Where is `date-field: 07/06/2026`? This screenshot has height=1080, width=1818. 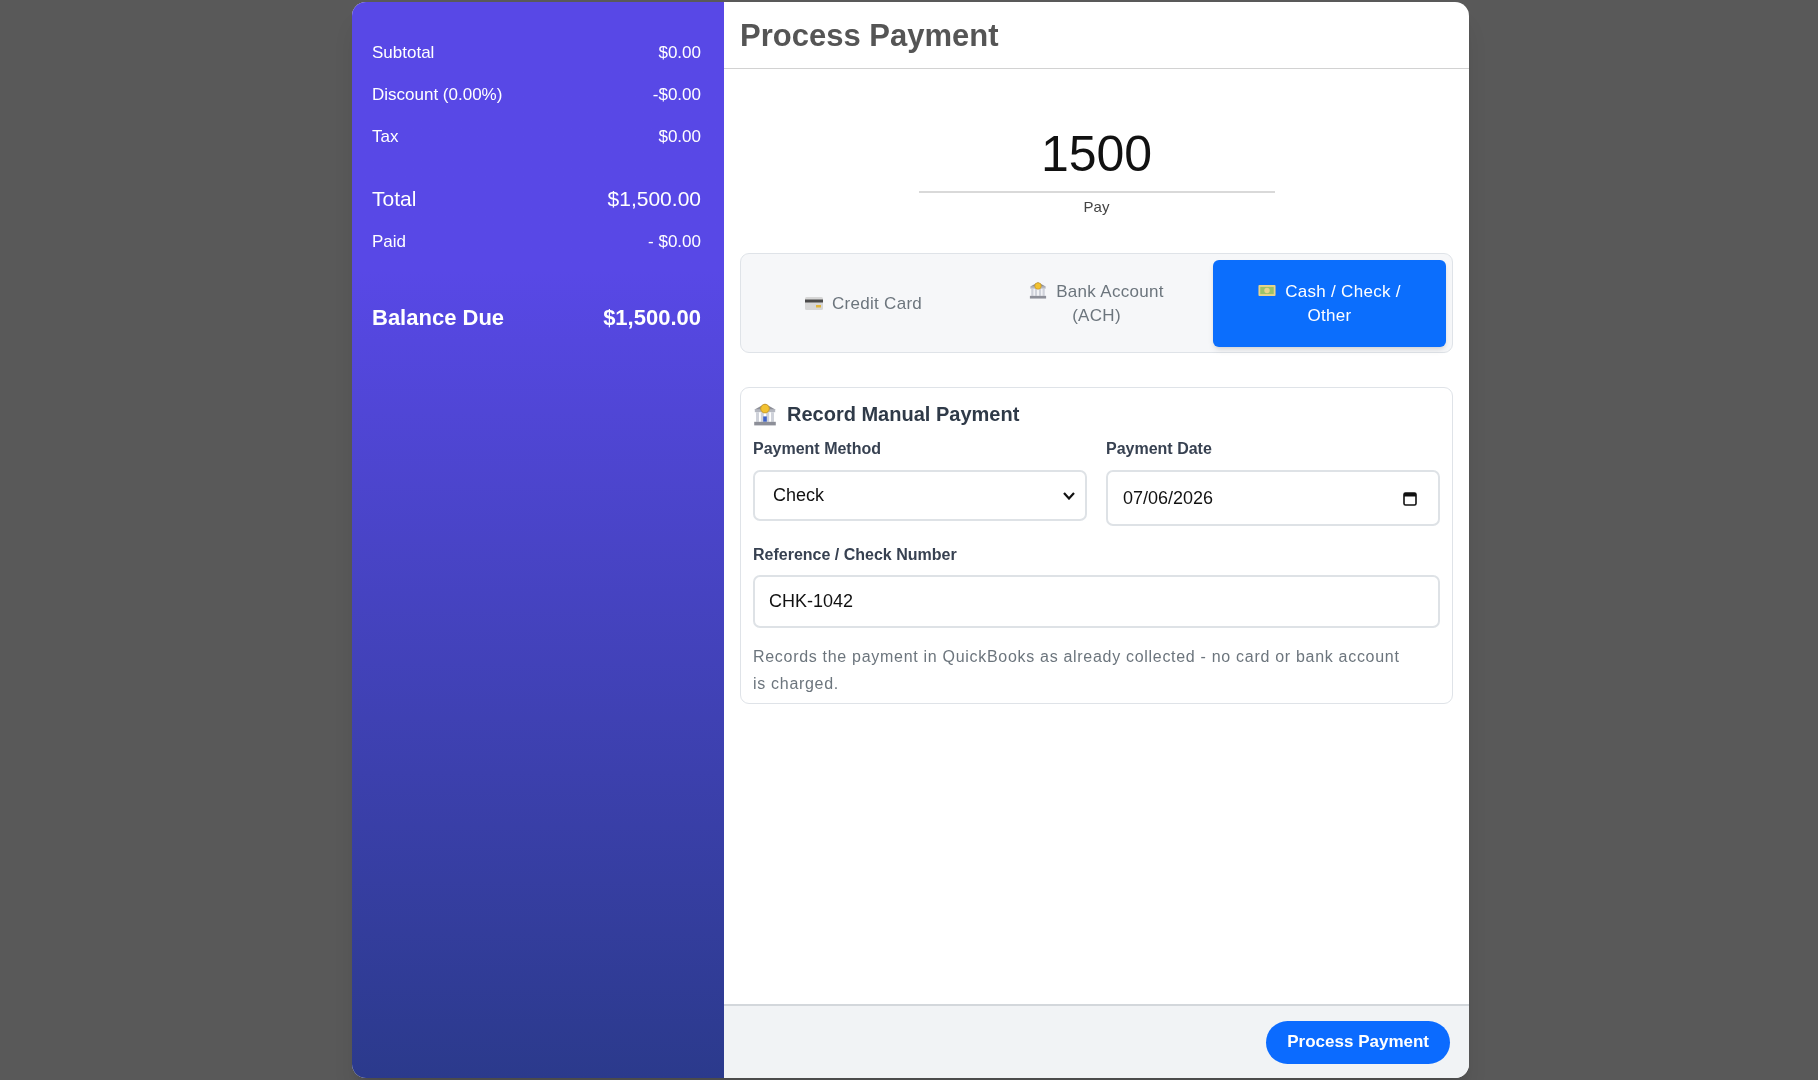
date-field: 07/06/2026 is located at coordinates (1273, 498).